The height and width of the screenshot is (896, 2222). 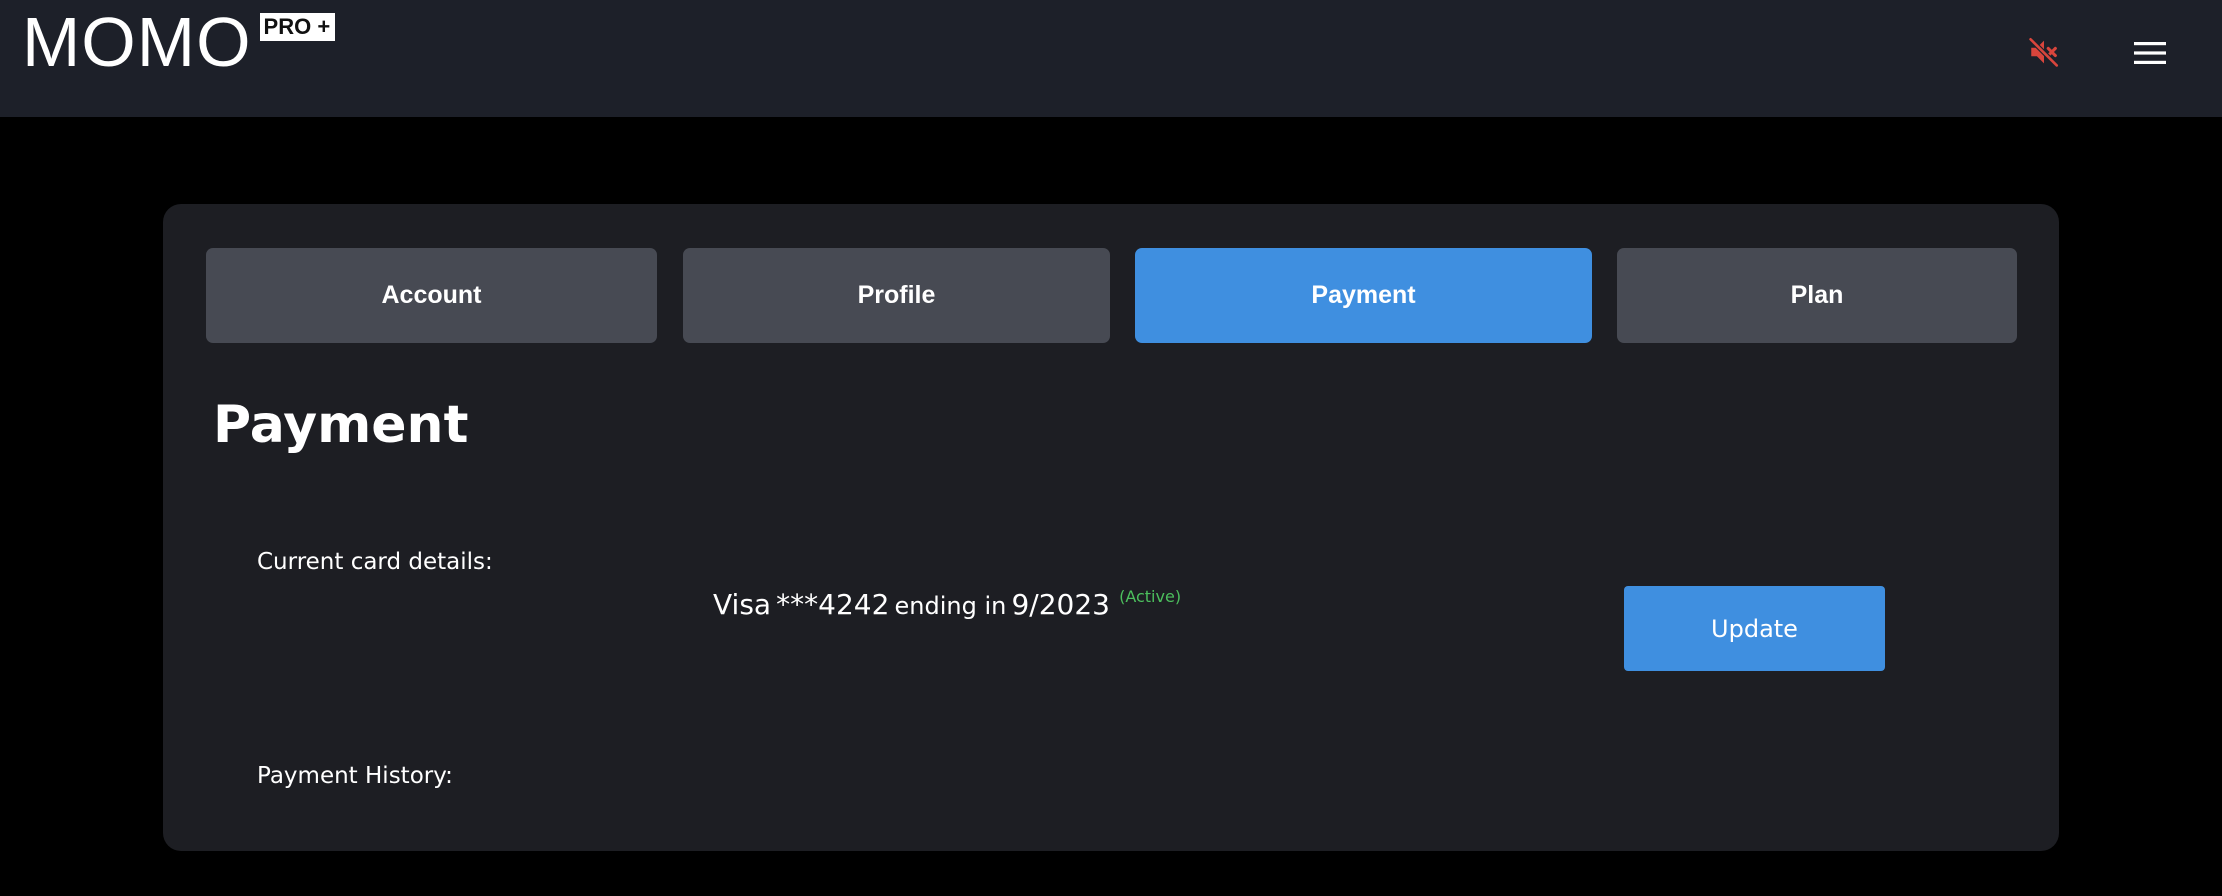 I want to click on hamburger-menu-icon, so click(x=2150, y=53).